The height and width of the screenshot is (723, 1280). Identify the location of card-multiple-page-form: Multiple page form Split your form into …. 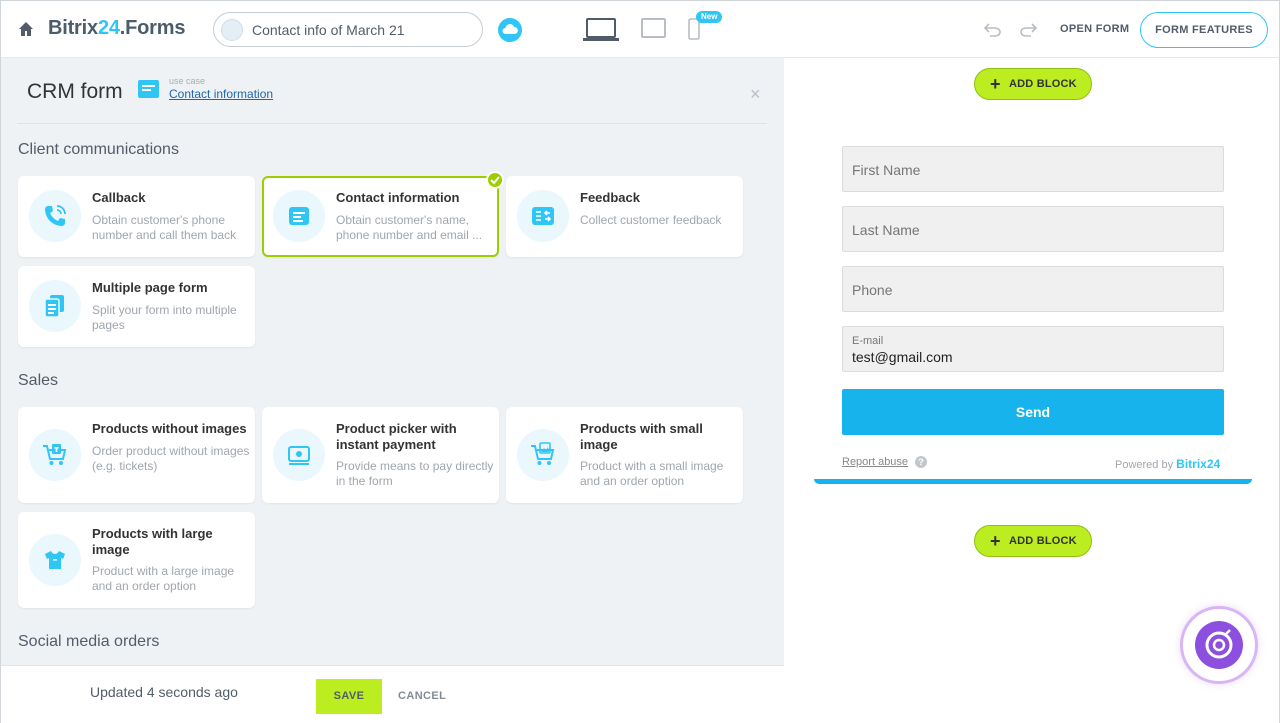
(136, 306).